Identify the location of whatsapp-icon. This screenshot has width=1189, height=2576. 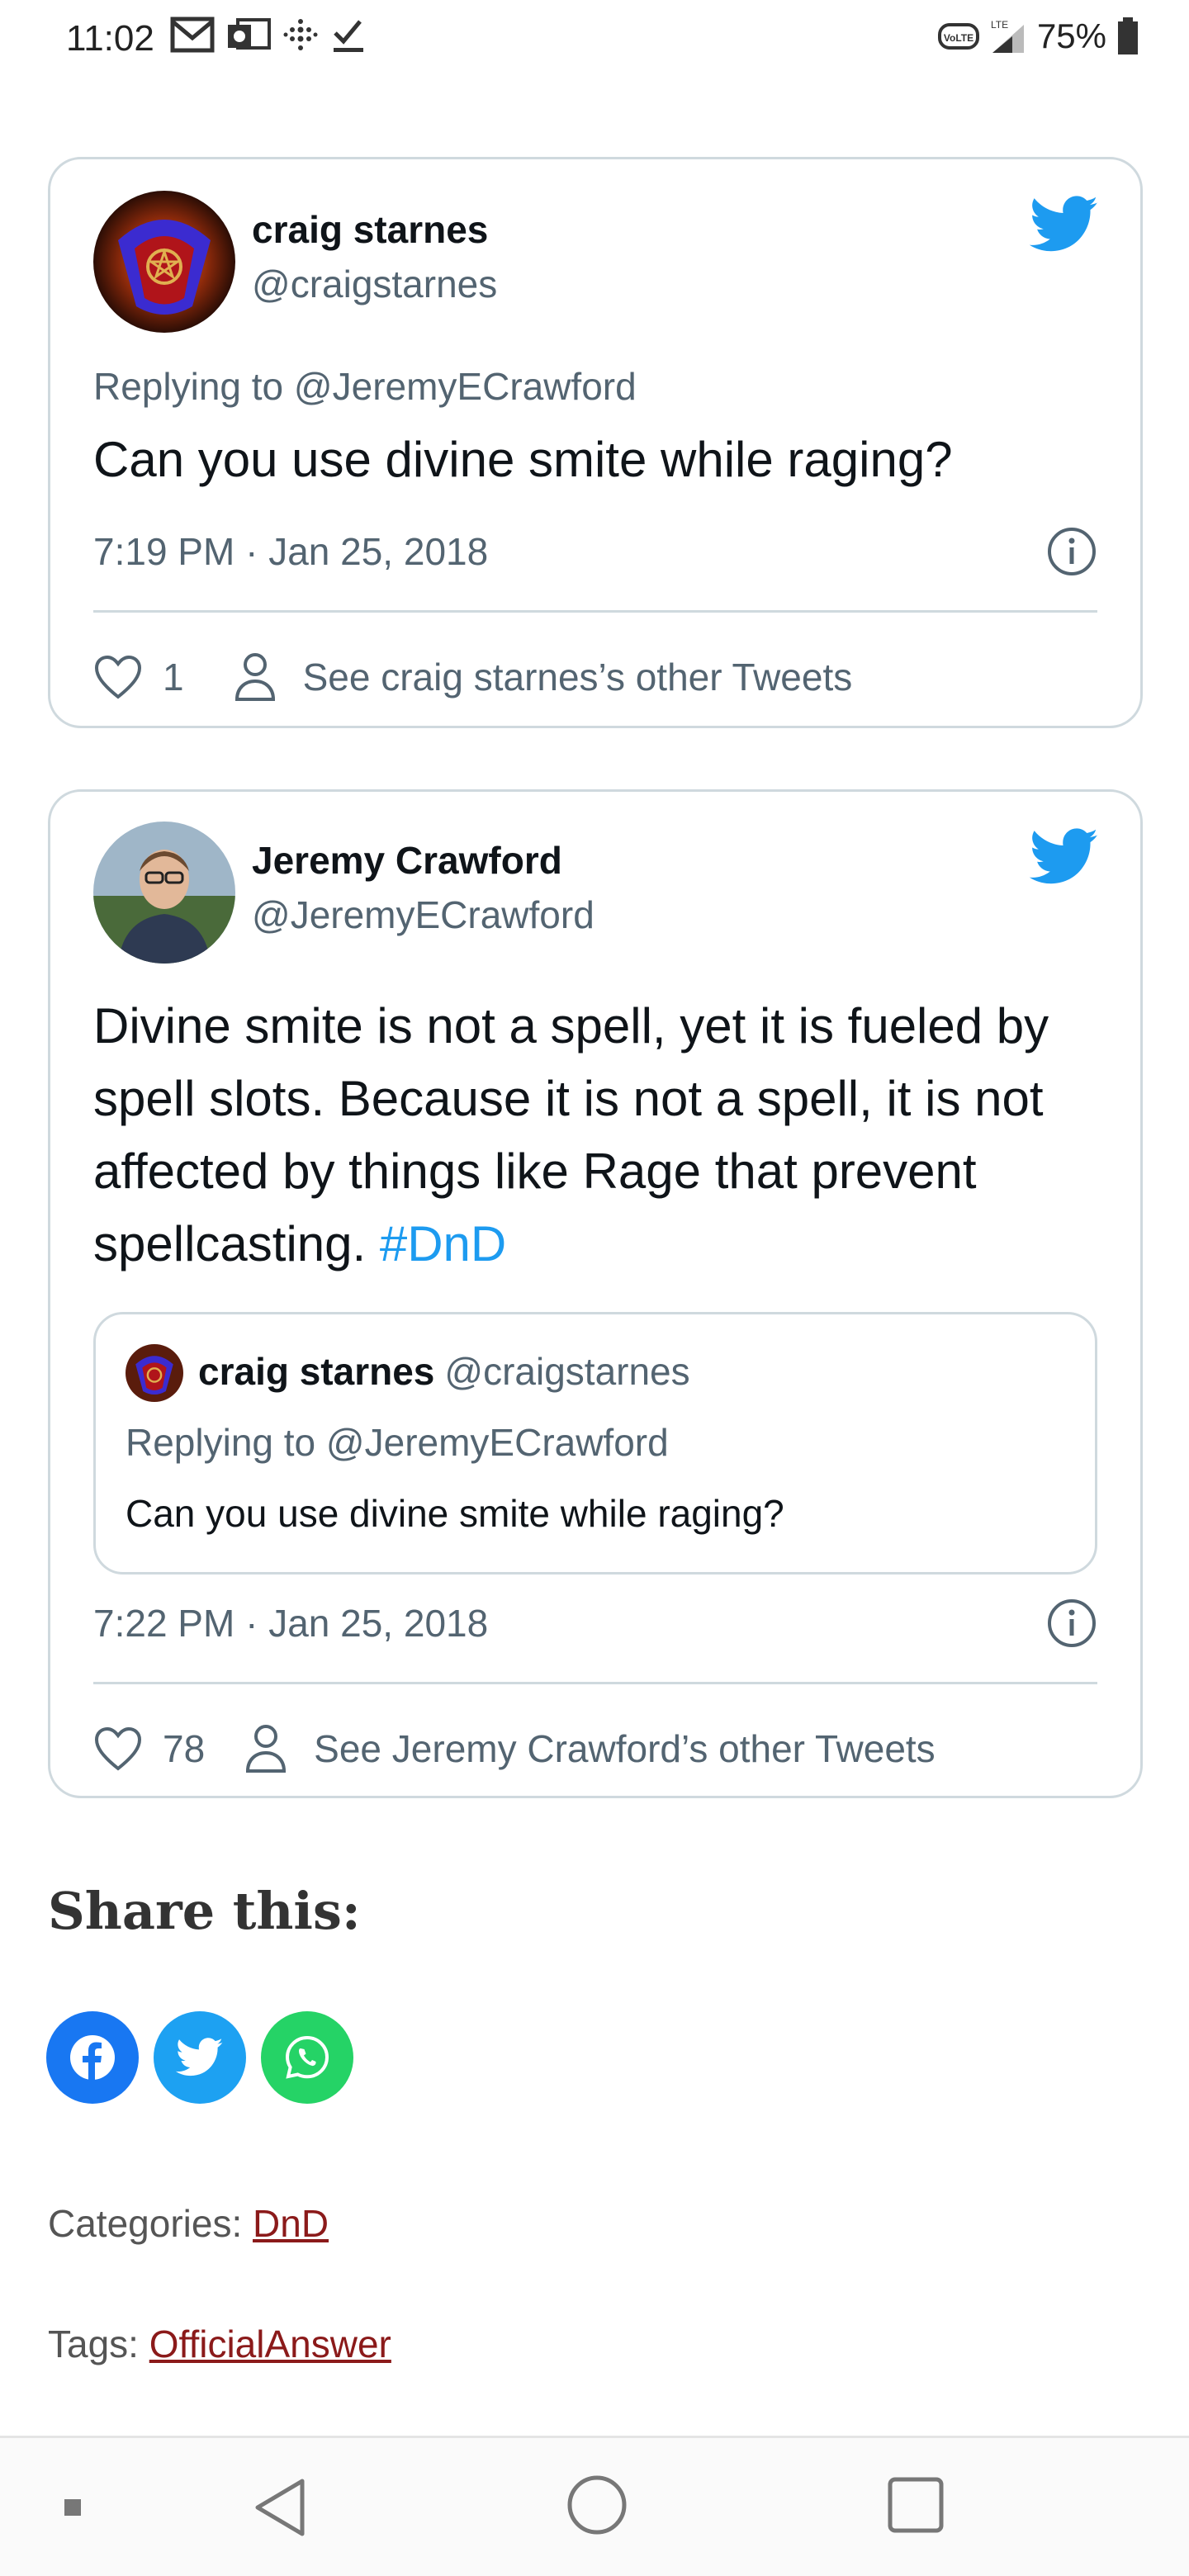
(307, 2057).